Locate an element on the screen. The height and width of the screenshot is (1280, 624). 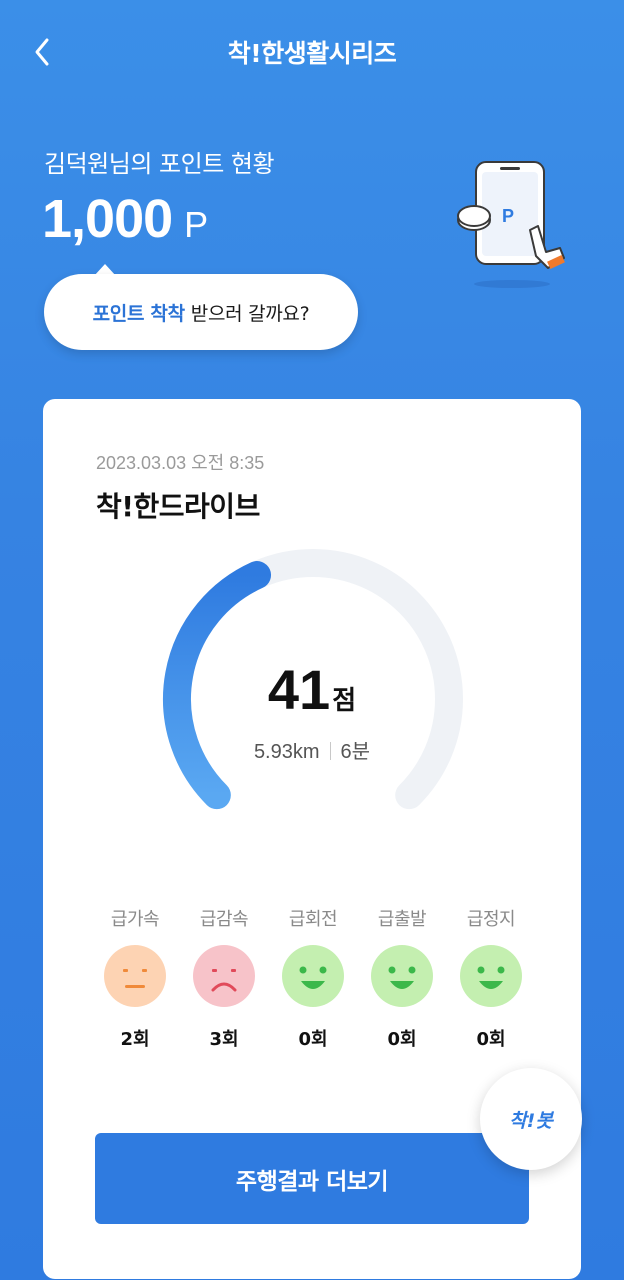
event-count: 3회 is located at coordinates (224, 1039).